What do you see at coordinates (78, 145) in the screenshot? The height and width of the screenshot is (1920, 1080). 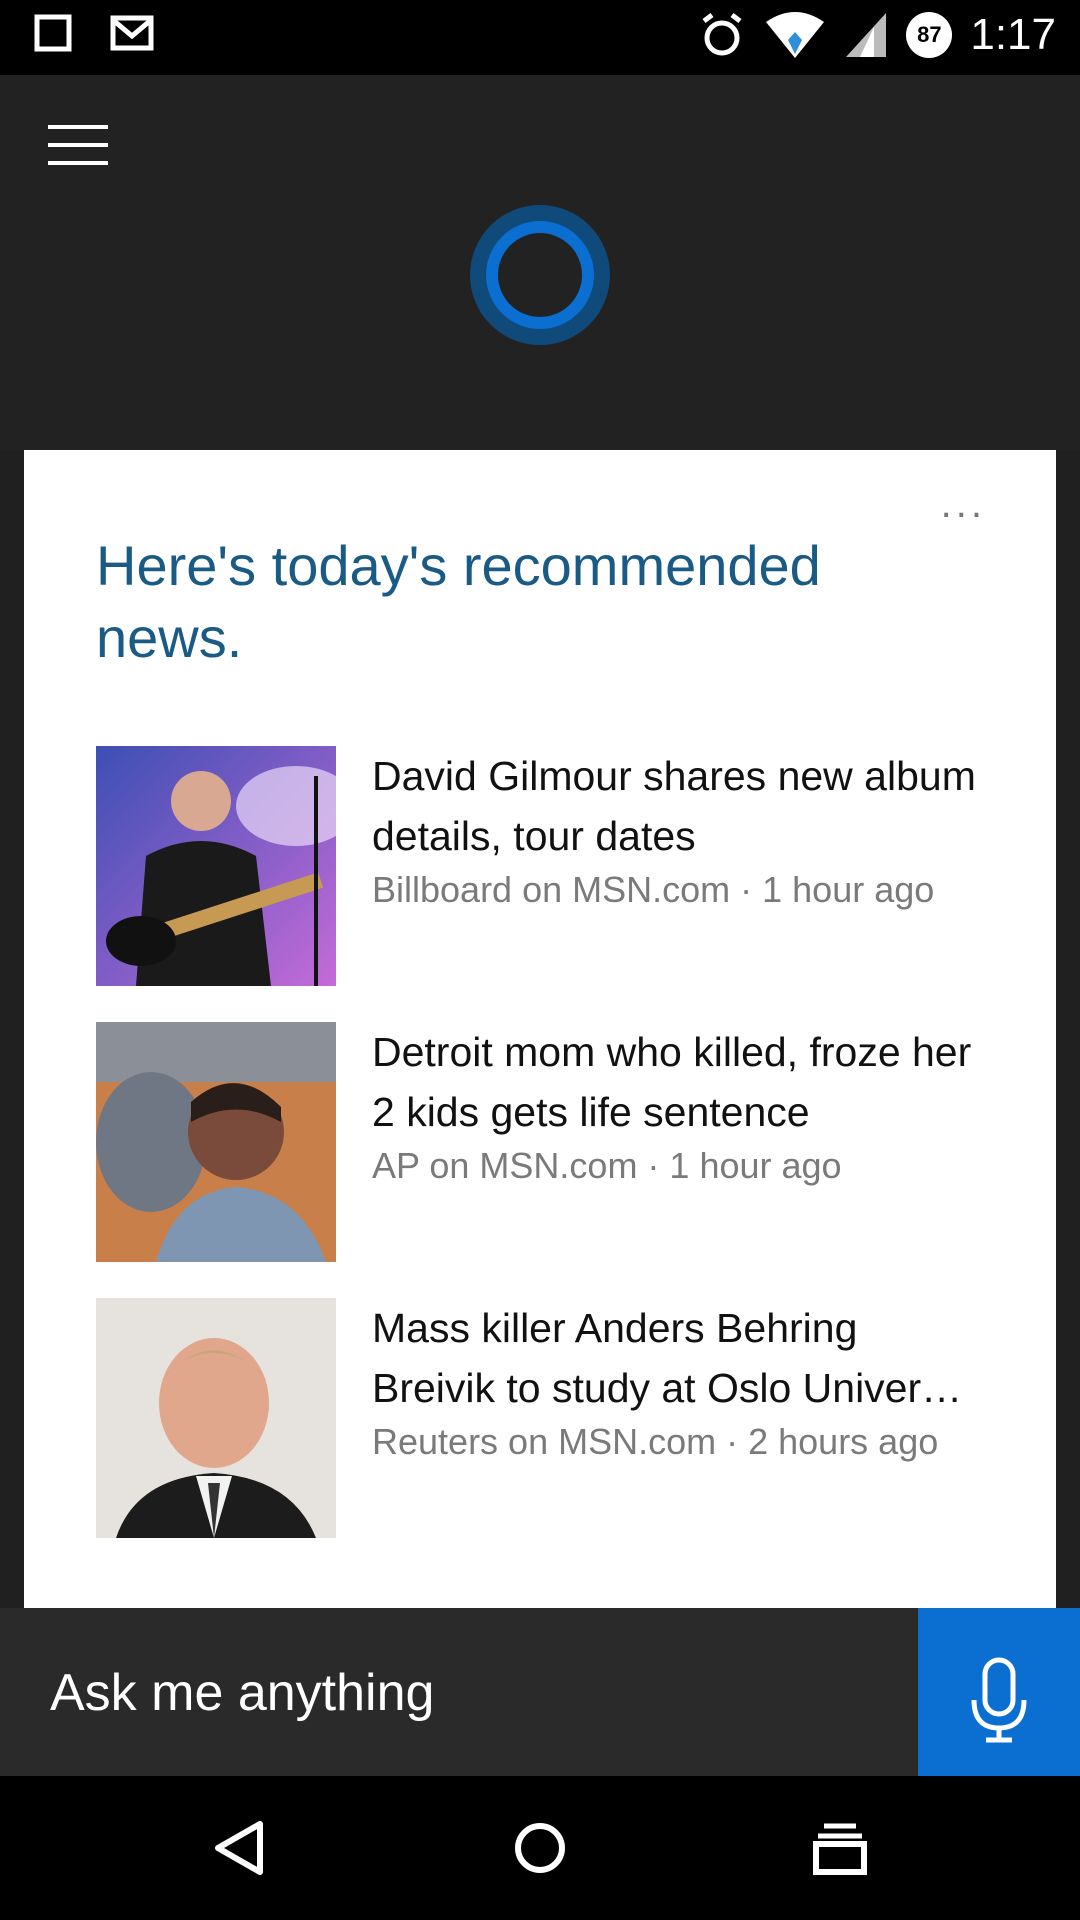 I see `hamburger-menu-icon` at bounding box center [78, 145].